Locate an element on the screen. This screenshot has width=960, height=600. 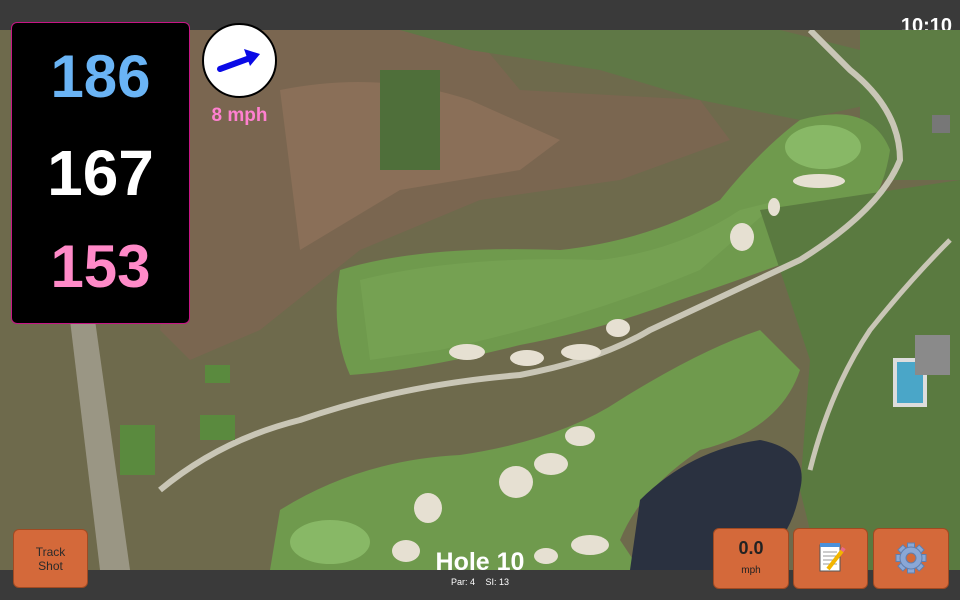
hole-title: Hole 10 is located at coordinates (480, 562).